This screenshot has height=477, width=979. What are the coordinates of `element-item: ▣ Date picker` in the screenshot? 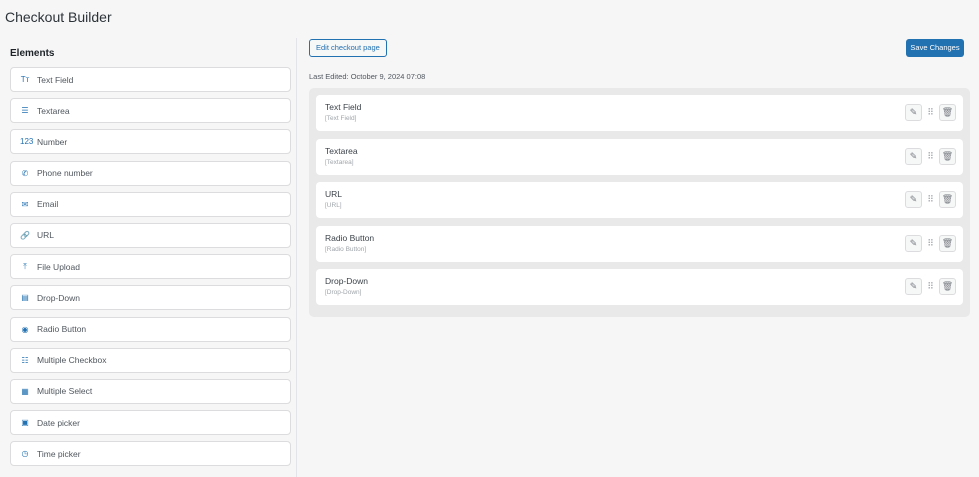 It's located at (150, 423).